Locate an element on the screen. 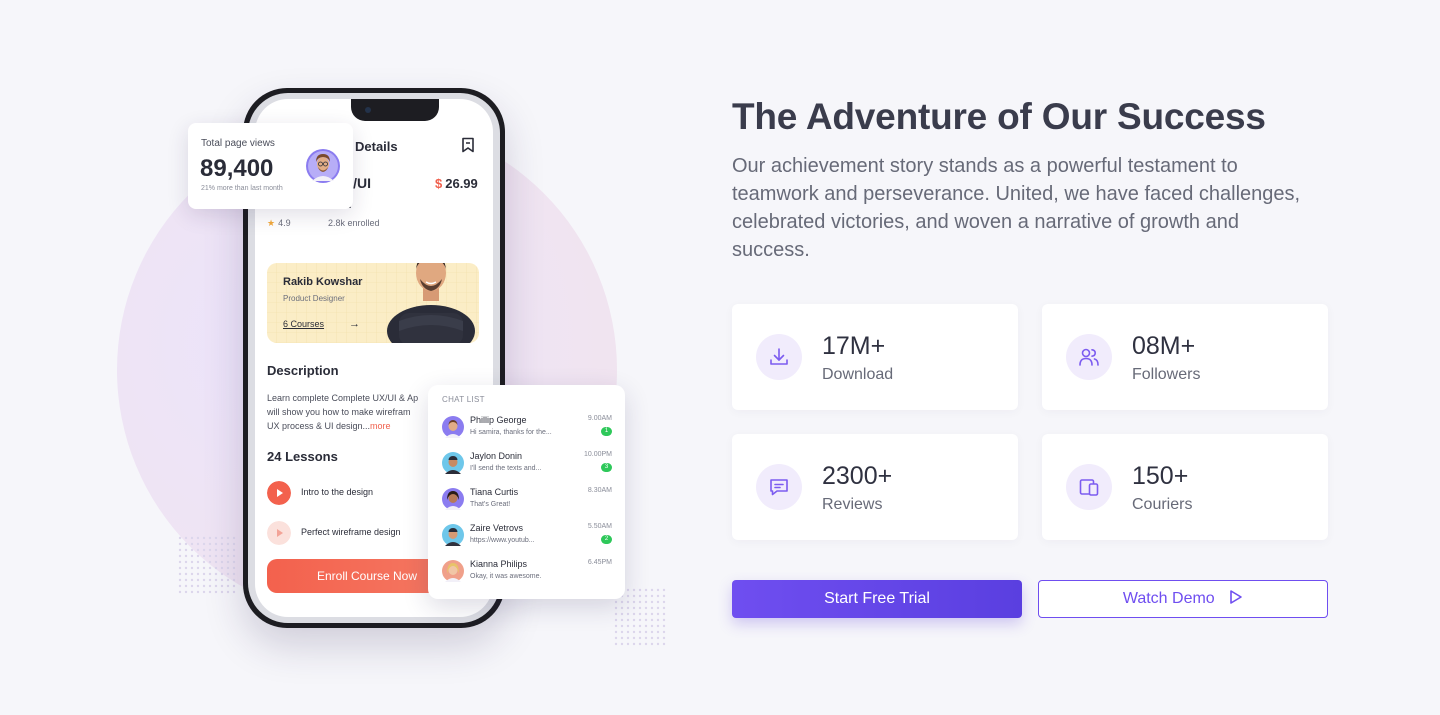 This screenshot has width=1440, height=715. chat-time: 10.00PM is located at coordinates (597, 454).